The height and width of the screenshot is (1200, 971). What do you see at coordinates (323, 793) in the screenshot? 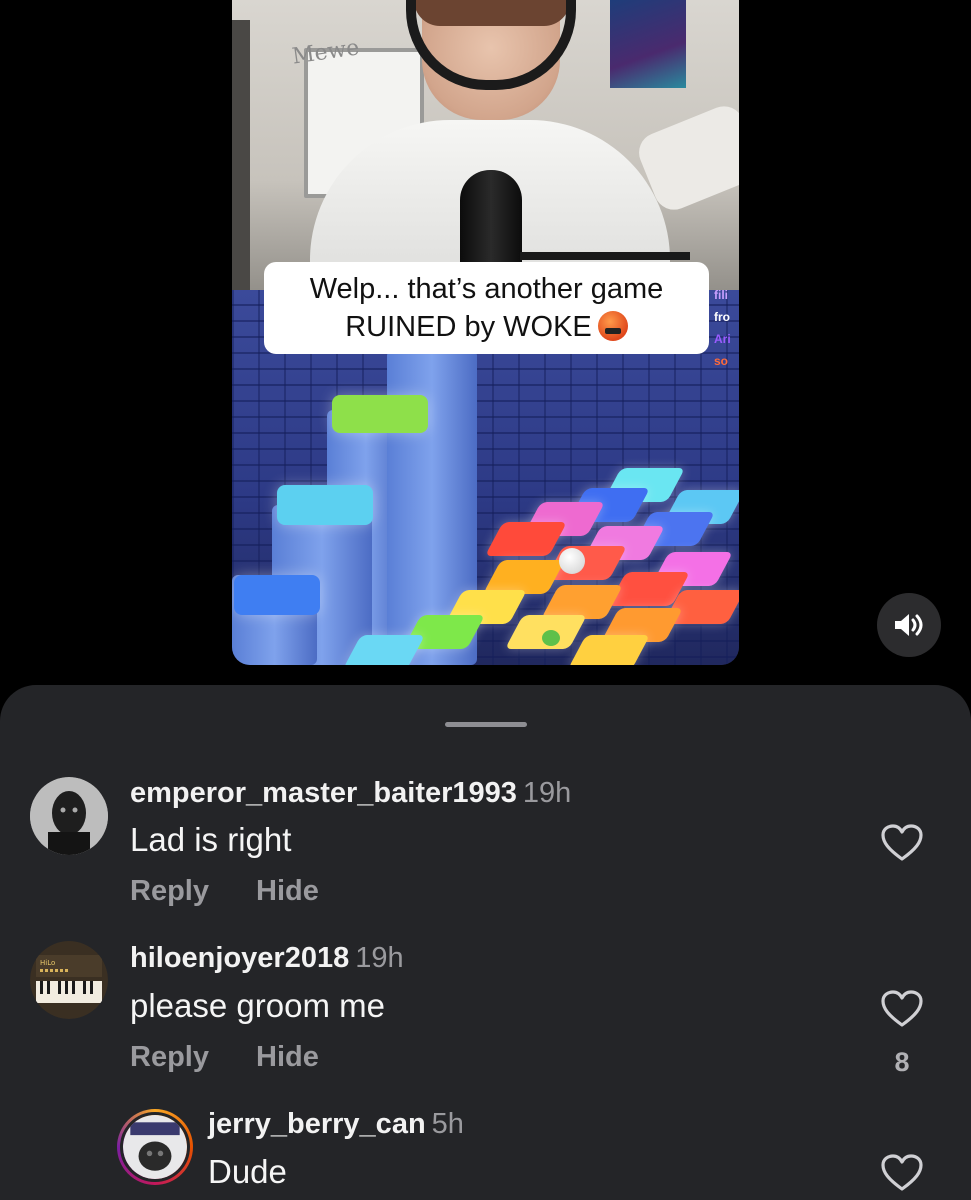
I see `comment-username: emperor_master_baiter1993` at bounding box center [323, 793].